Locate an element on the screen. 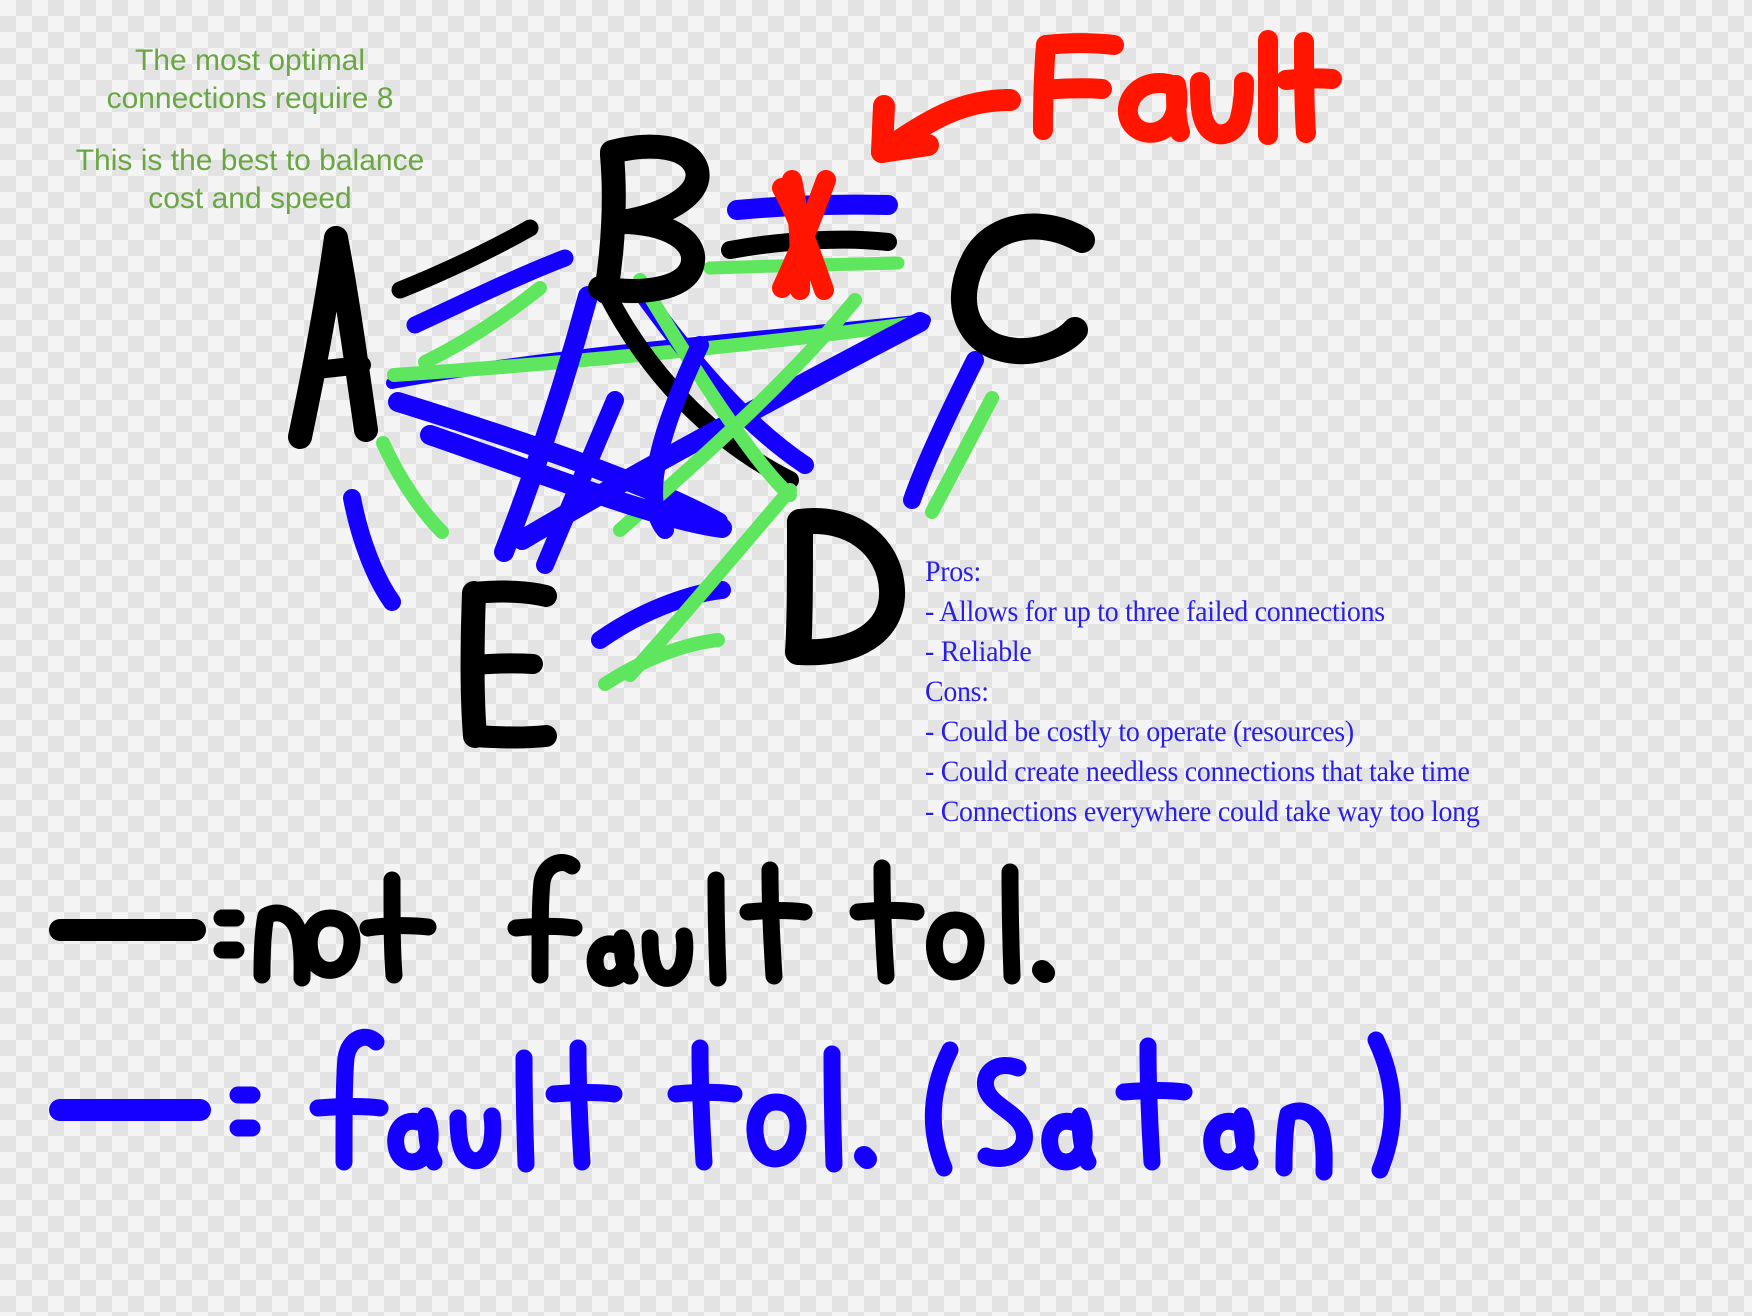 This screenshot has height=1316, width=1752. note-optimal-connections: The most optimal connections require 8 is located at coordinates (250, 79).